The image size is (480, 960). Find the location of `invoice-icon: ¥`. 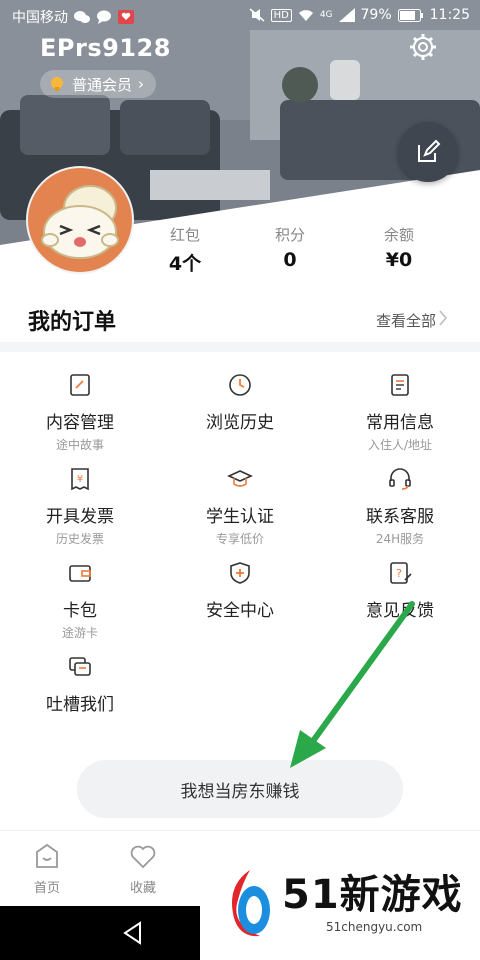

invoice-icon: ¥ is located at coordinates (80, 479).